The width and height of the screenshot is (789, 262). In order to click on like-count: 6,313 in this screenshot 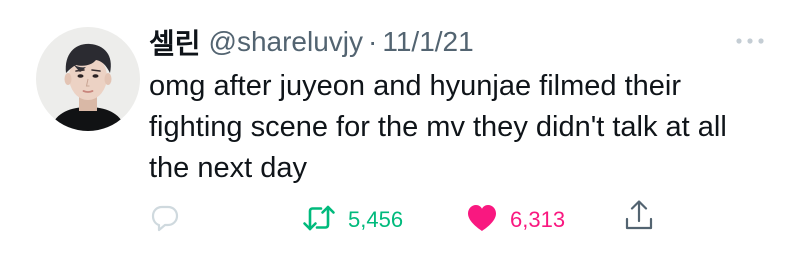, I will do `click(538, 219)`.